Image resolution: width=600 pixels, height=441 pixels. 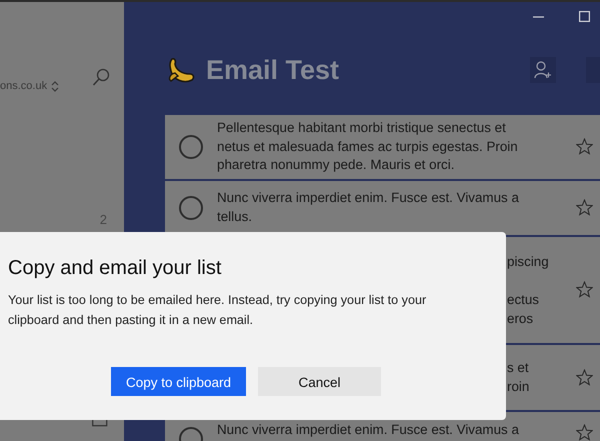 What do you see at coordinates (518, 387) in the screenshot?
I see `task-text: roin` at bounding box center [518, 387].